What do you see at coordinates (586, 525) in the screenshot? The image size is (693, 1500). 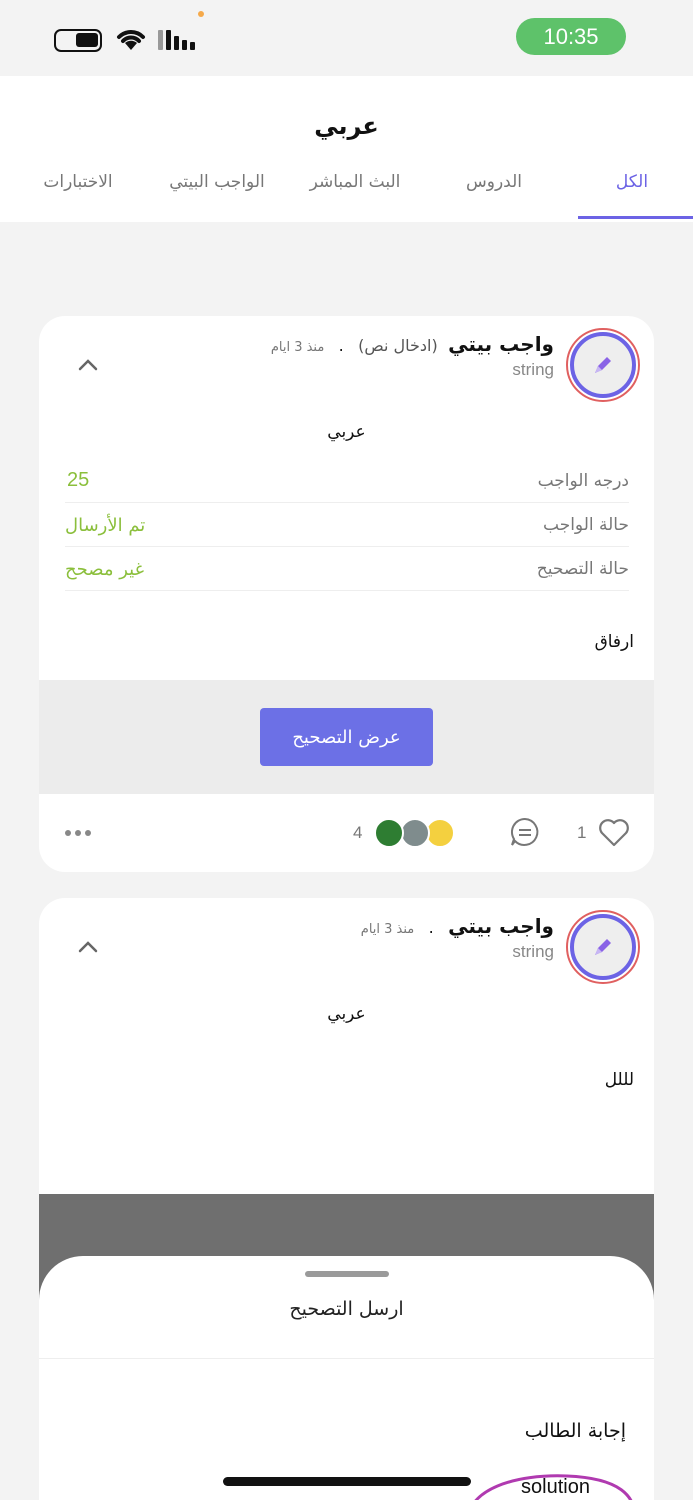 I see `detail-label: حالة الواجب` at bounding box center [586, 525].